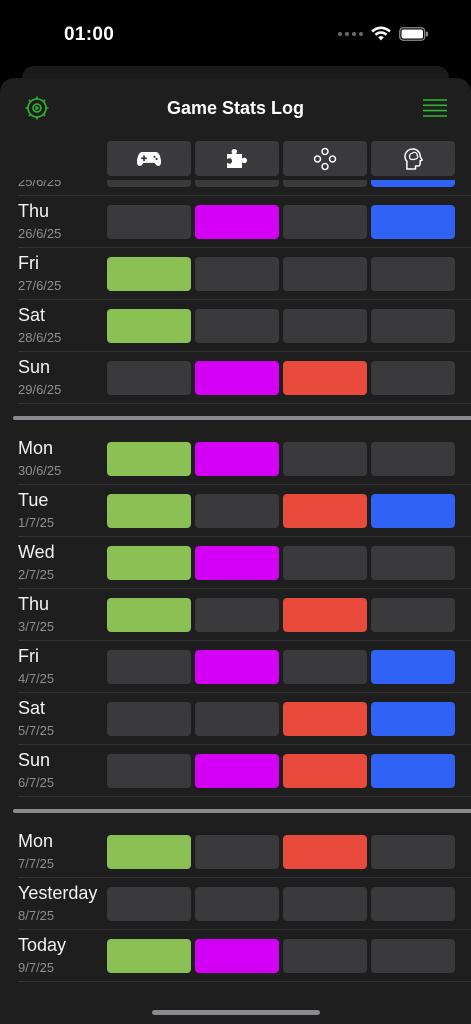 This screenshot has width=471, height=1024. What do you see at coordinates (235, 188) in the screenshot?
I see `day-row: Wed25/6/25` at bounding box center [235, 188].